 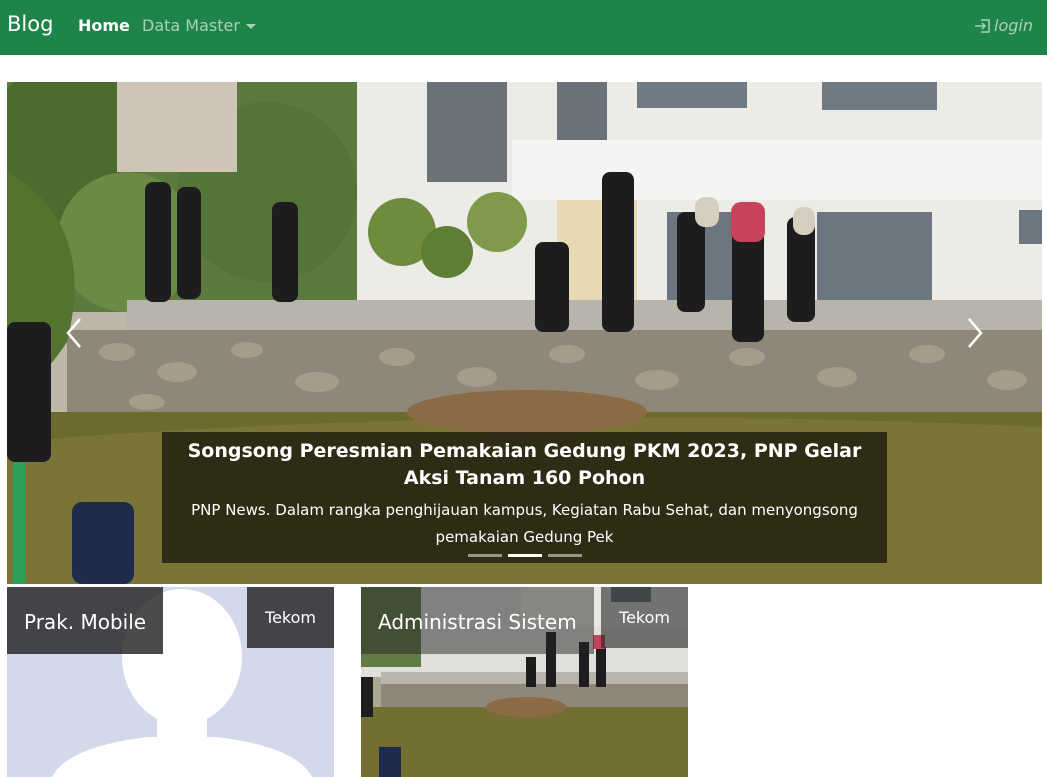 I want to click on course-card: Prak. Mobile Tekom, so click(x=170, y=682).